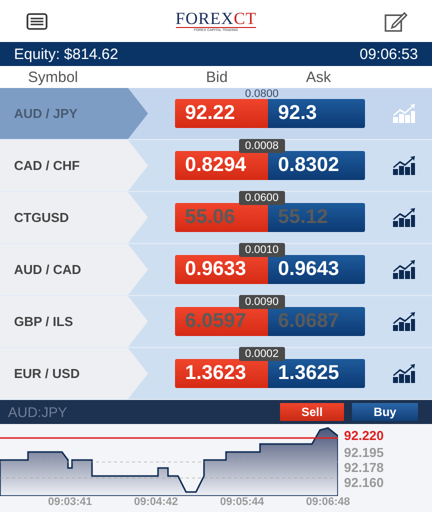 Image resolution: width=432 pixels, height=512 pixels. Describe the element at coordinates (54, 77) in the screenshot. I see `column-header: Symbol` at that location.